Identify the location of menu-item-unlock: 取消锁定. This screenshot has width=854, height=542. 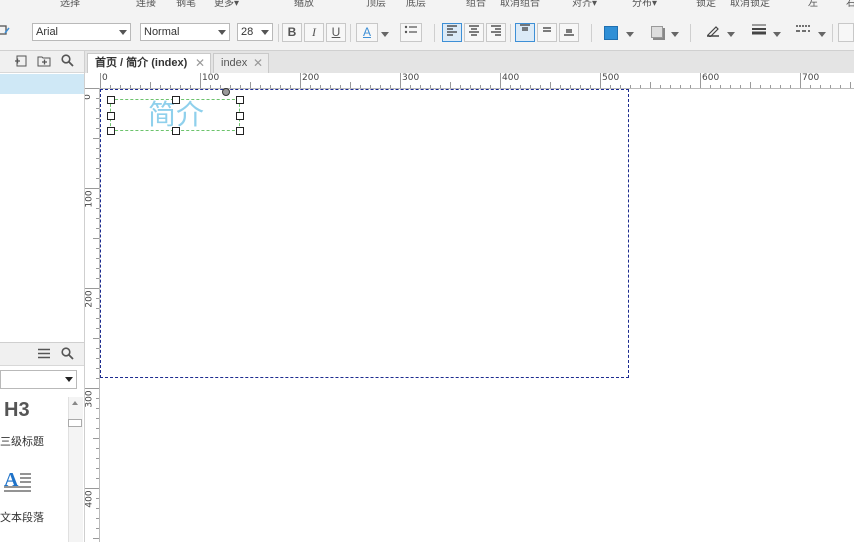
(750, 4).